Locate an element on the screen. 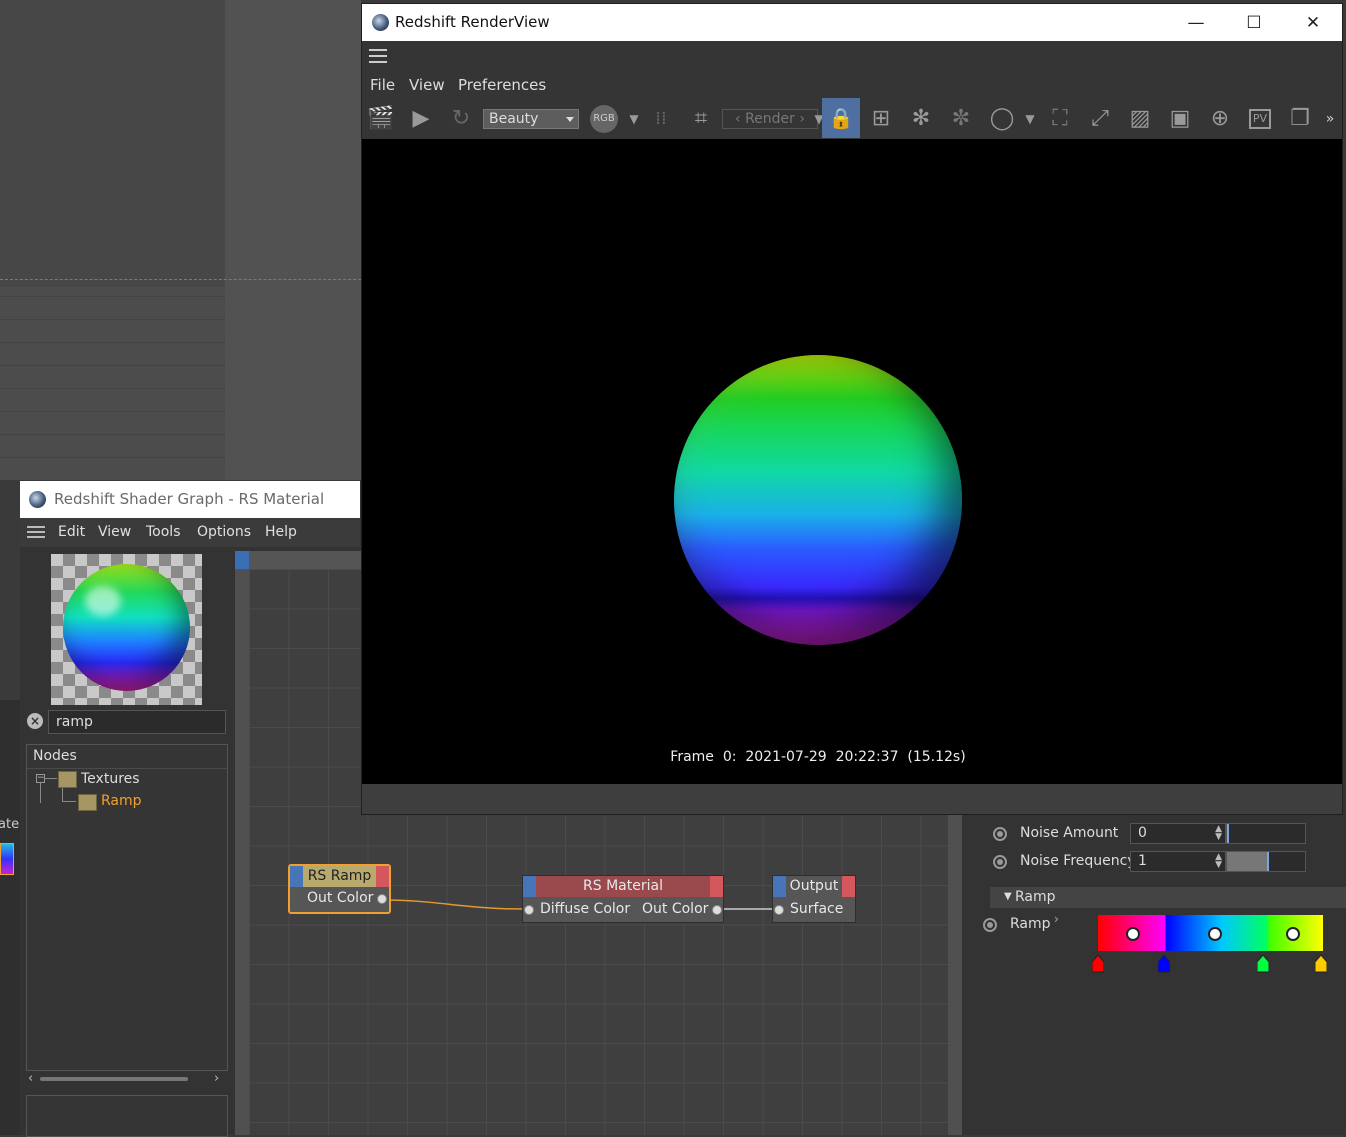 This screenshot has height=1137, width=1346. noise-amount-label: Noise Amount is located at coordinates (1069, 833).